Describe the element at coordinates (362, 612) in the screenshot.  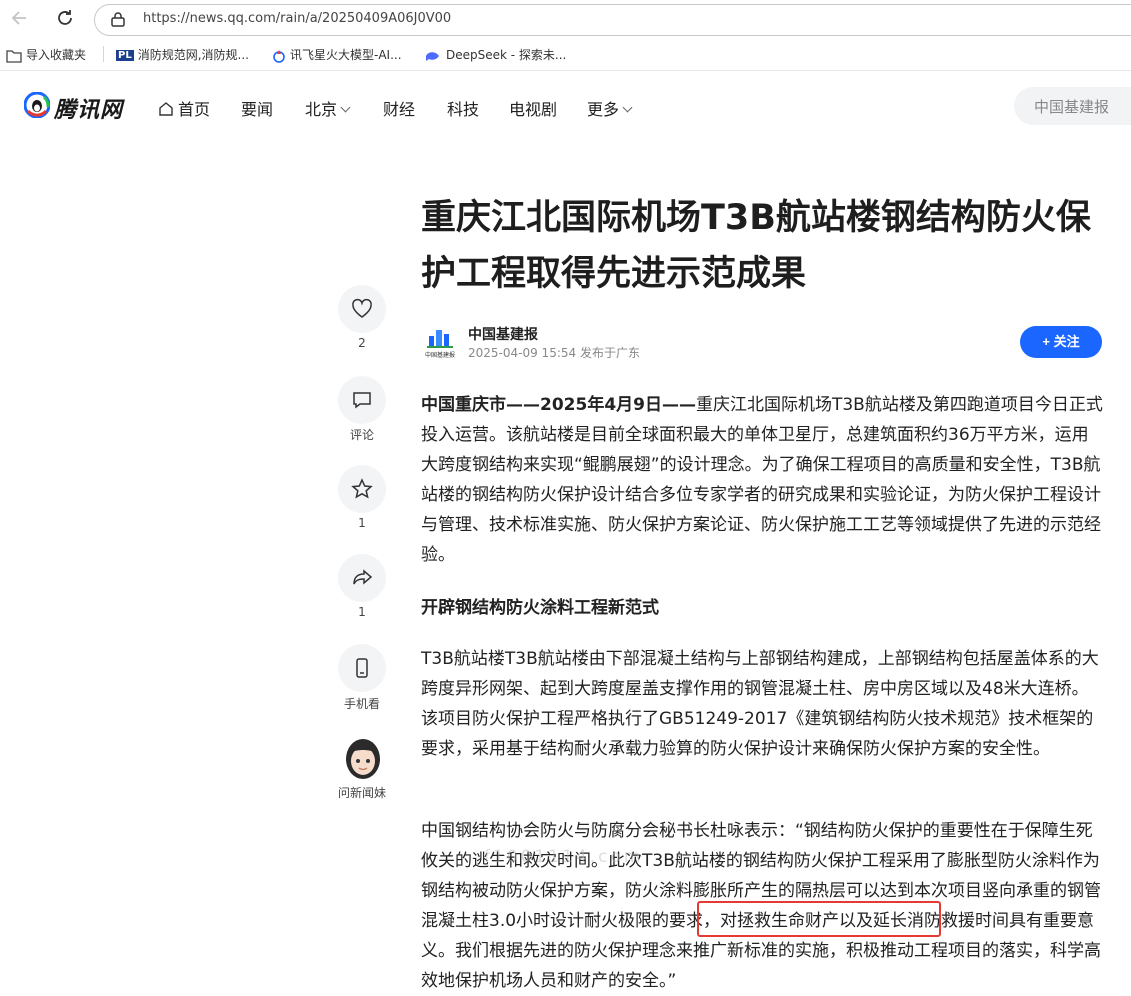
I see `share-count: 1` at that location.